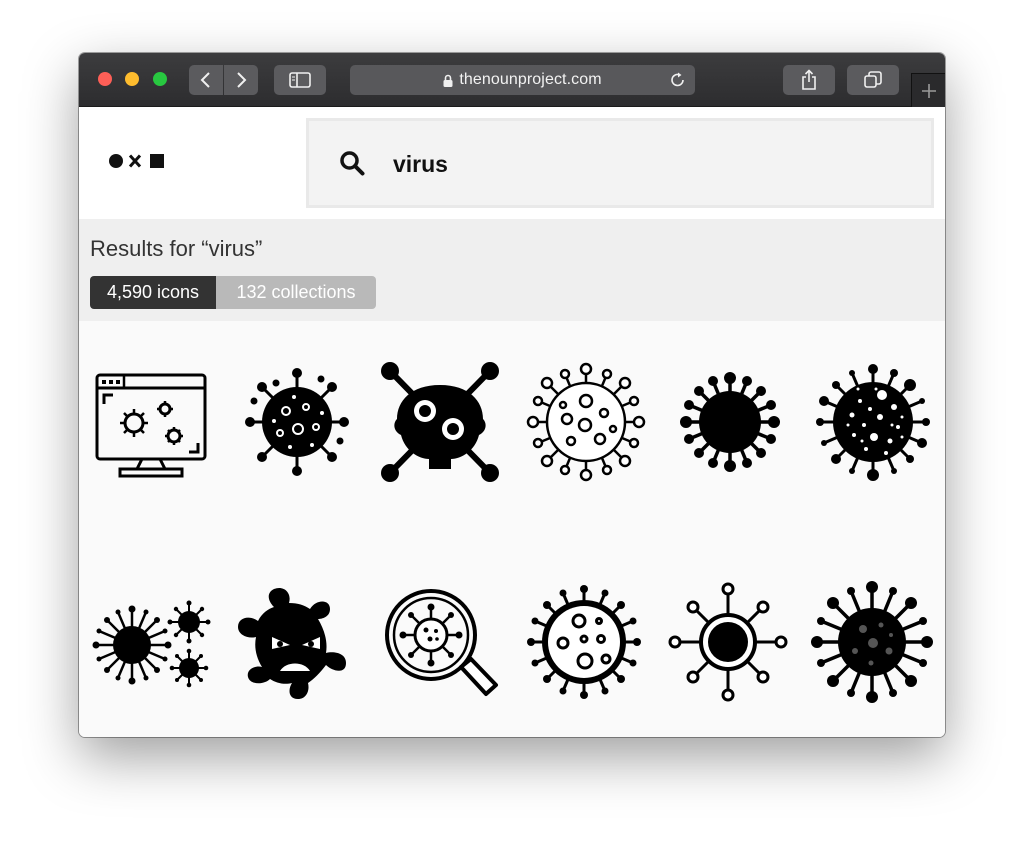  What do you see at coordinates (420, 164) in the screenshot?
I see `search-query-text: virus` at bounding box center [420, 164].